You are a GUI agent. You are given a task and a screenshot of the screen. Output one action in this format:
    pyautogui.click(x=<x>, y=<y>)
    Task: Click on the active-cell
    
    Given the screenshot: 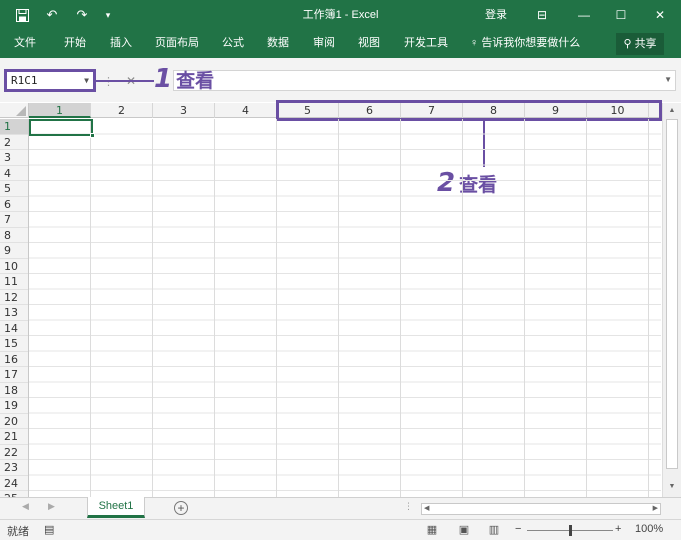 What is the action you would take?
    pyautogui.click(x=62, y=128)
    